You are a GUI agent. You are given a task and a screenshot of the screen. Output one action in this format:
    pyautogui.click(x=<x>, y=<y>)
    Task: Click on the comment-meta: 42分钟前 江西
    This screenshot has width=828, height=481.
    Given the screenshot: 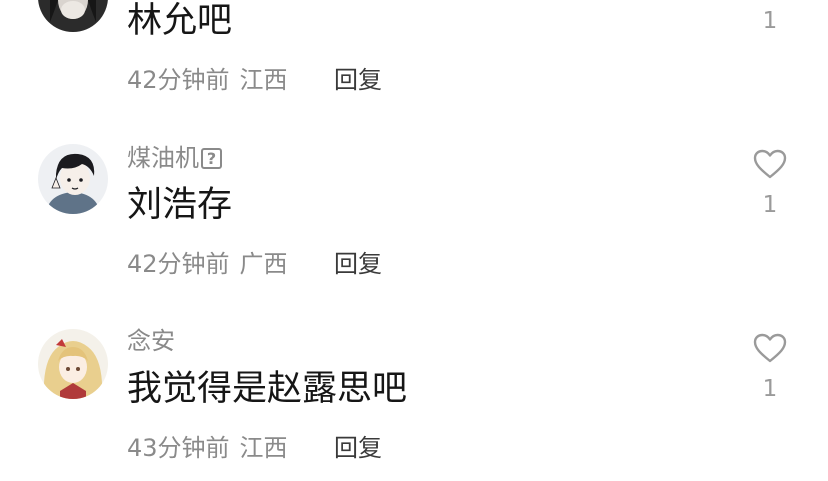 What is the action you would take?
    pyautogui.click(x=207, y=80)
    